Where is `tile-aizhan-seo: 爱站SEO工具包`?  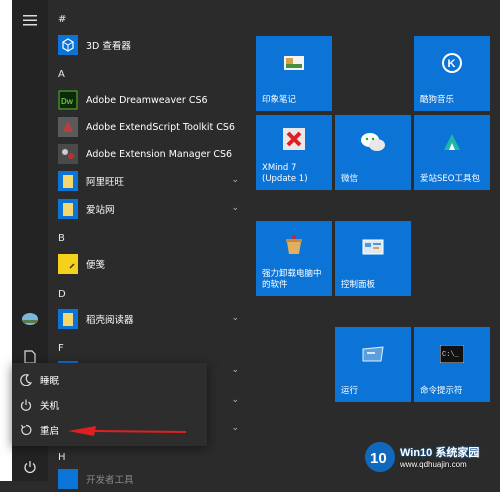 tile-aizhan-seo: 爱站SEO工具包 is located at coordinates (452, 152).